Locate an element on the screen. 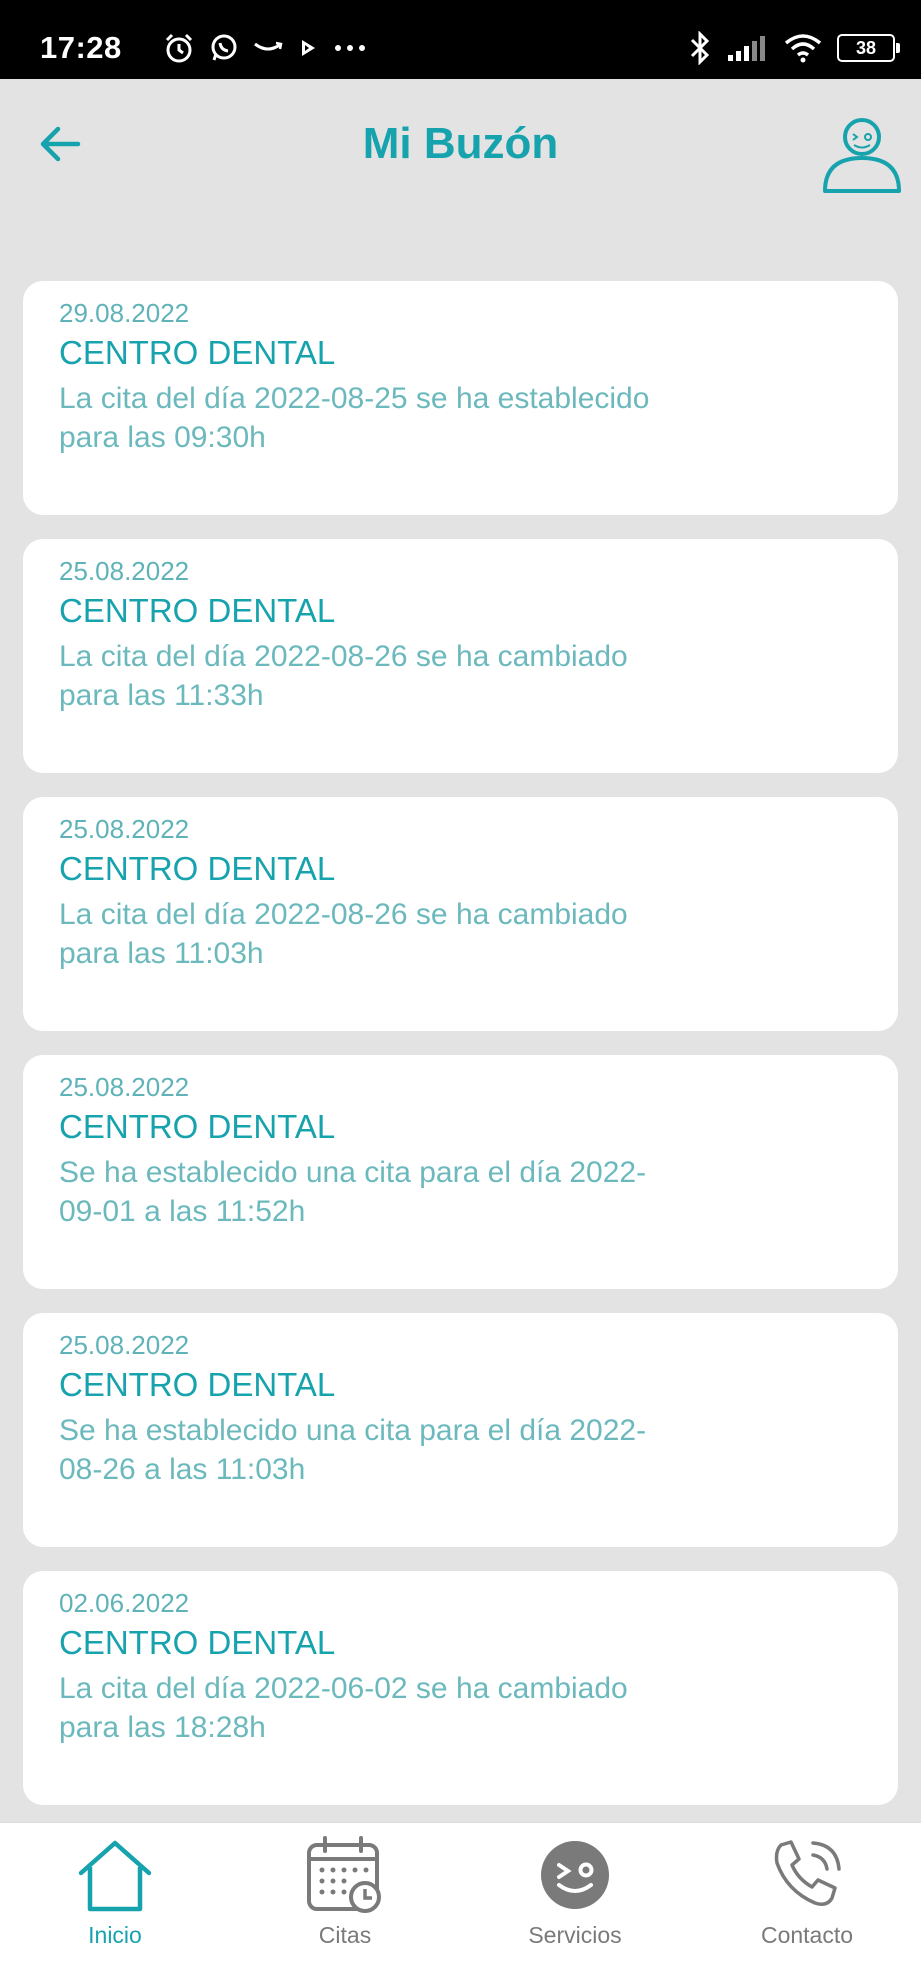 This screenshot has height=1962, width=921. message-date: 29.08.2022 is located at coordinates (124, 313).